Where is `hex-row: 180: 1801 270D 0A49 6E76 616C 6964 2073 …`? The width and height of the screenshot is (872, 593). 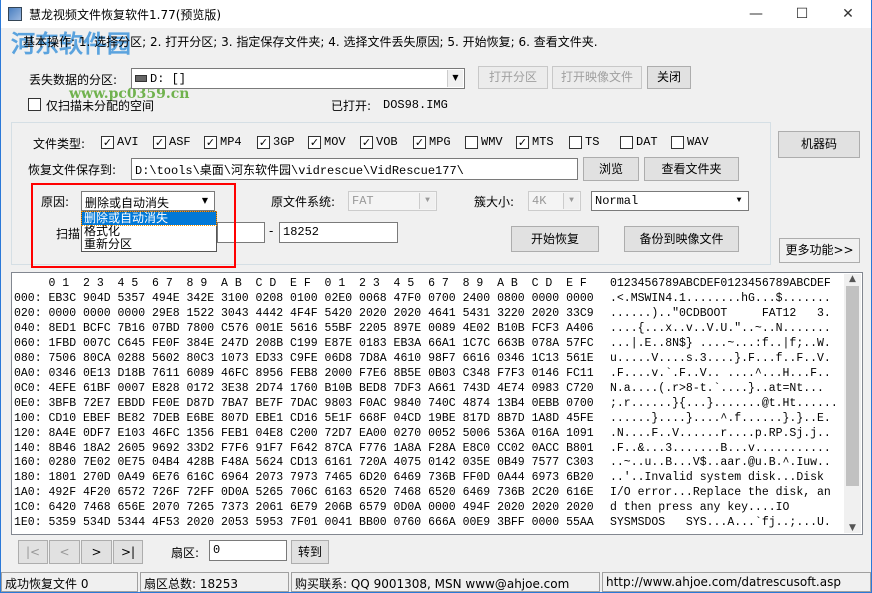 hex-row: 180: 1801 270D 0A49 6E76 616C 6964 2073 … is located at coordinates (304, 478).